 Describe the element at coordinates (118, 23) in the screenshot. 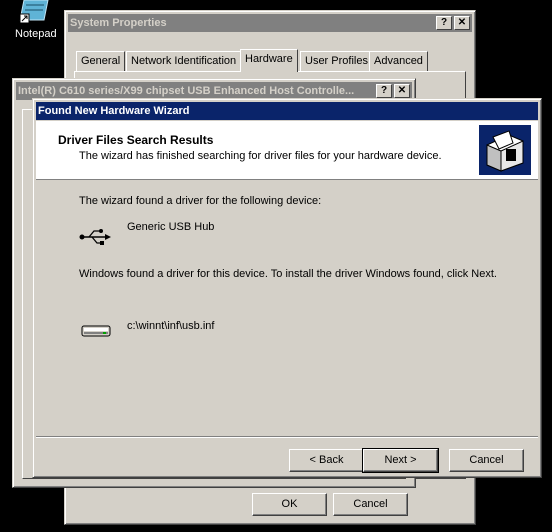

I see `system-properties-title: System Properties` at that location.